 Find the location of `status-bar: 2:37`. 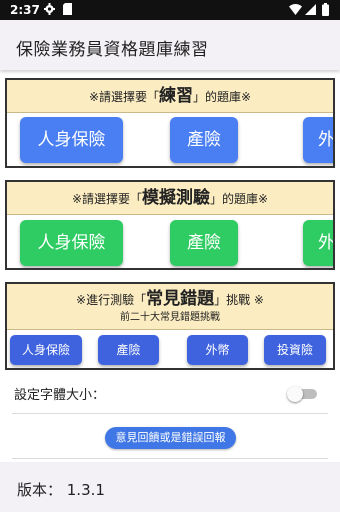

status-bar: 2:37 is located at coordinates (170, 10).